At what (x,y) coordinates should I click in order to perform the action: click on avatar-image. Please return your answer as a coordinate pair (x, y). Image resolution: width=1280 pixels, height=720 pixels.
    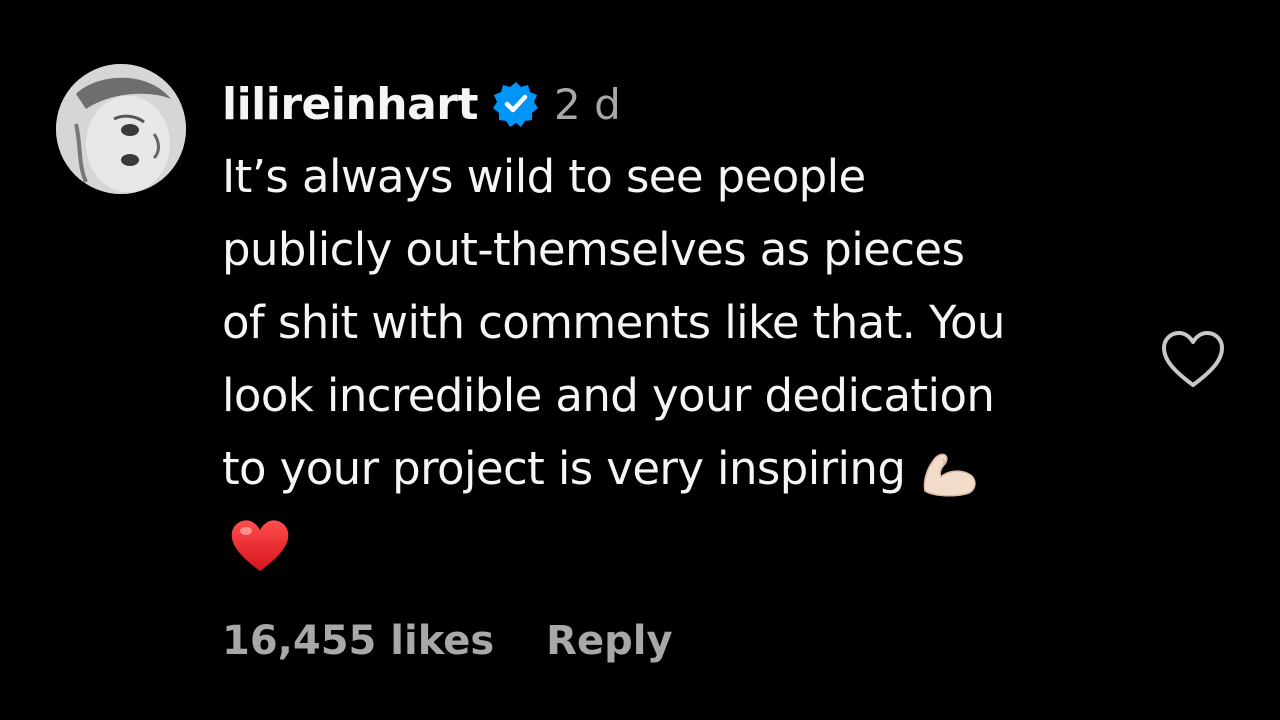
    Looking at the image, I should click on (121, 129).